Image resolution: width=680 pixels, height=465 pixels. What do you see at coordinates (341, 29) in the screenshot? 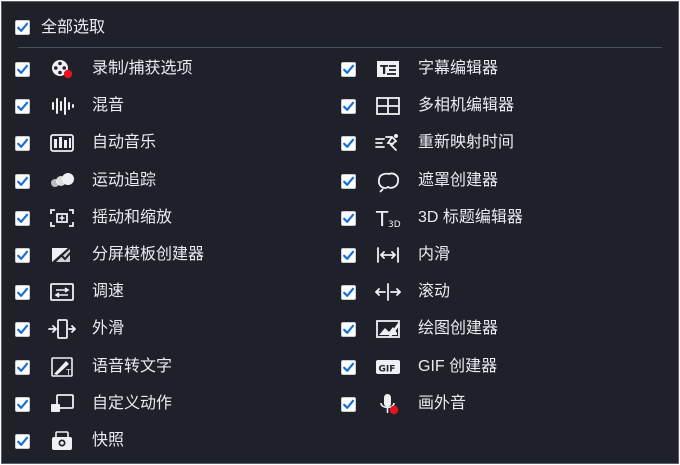
I see `select-all-row: 全部选取` at bounding box center [341, 29].